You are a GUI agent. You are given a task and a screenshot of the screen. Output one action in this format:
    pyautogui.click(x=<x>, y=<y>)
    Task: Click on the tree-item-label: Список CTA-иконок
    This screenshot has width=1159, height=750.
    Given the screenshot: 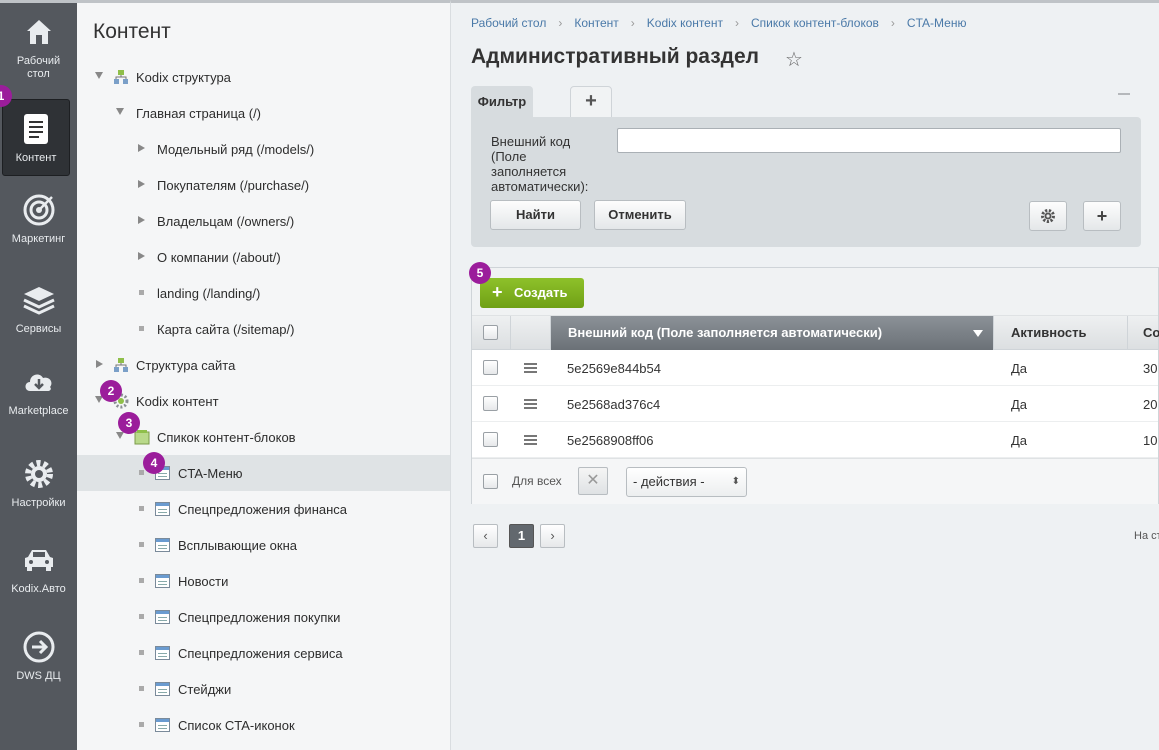 What is the action you would take?
    pyautogui.click(x=236, y=725)
    